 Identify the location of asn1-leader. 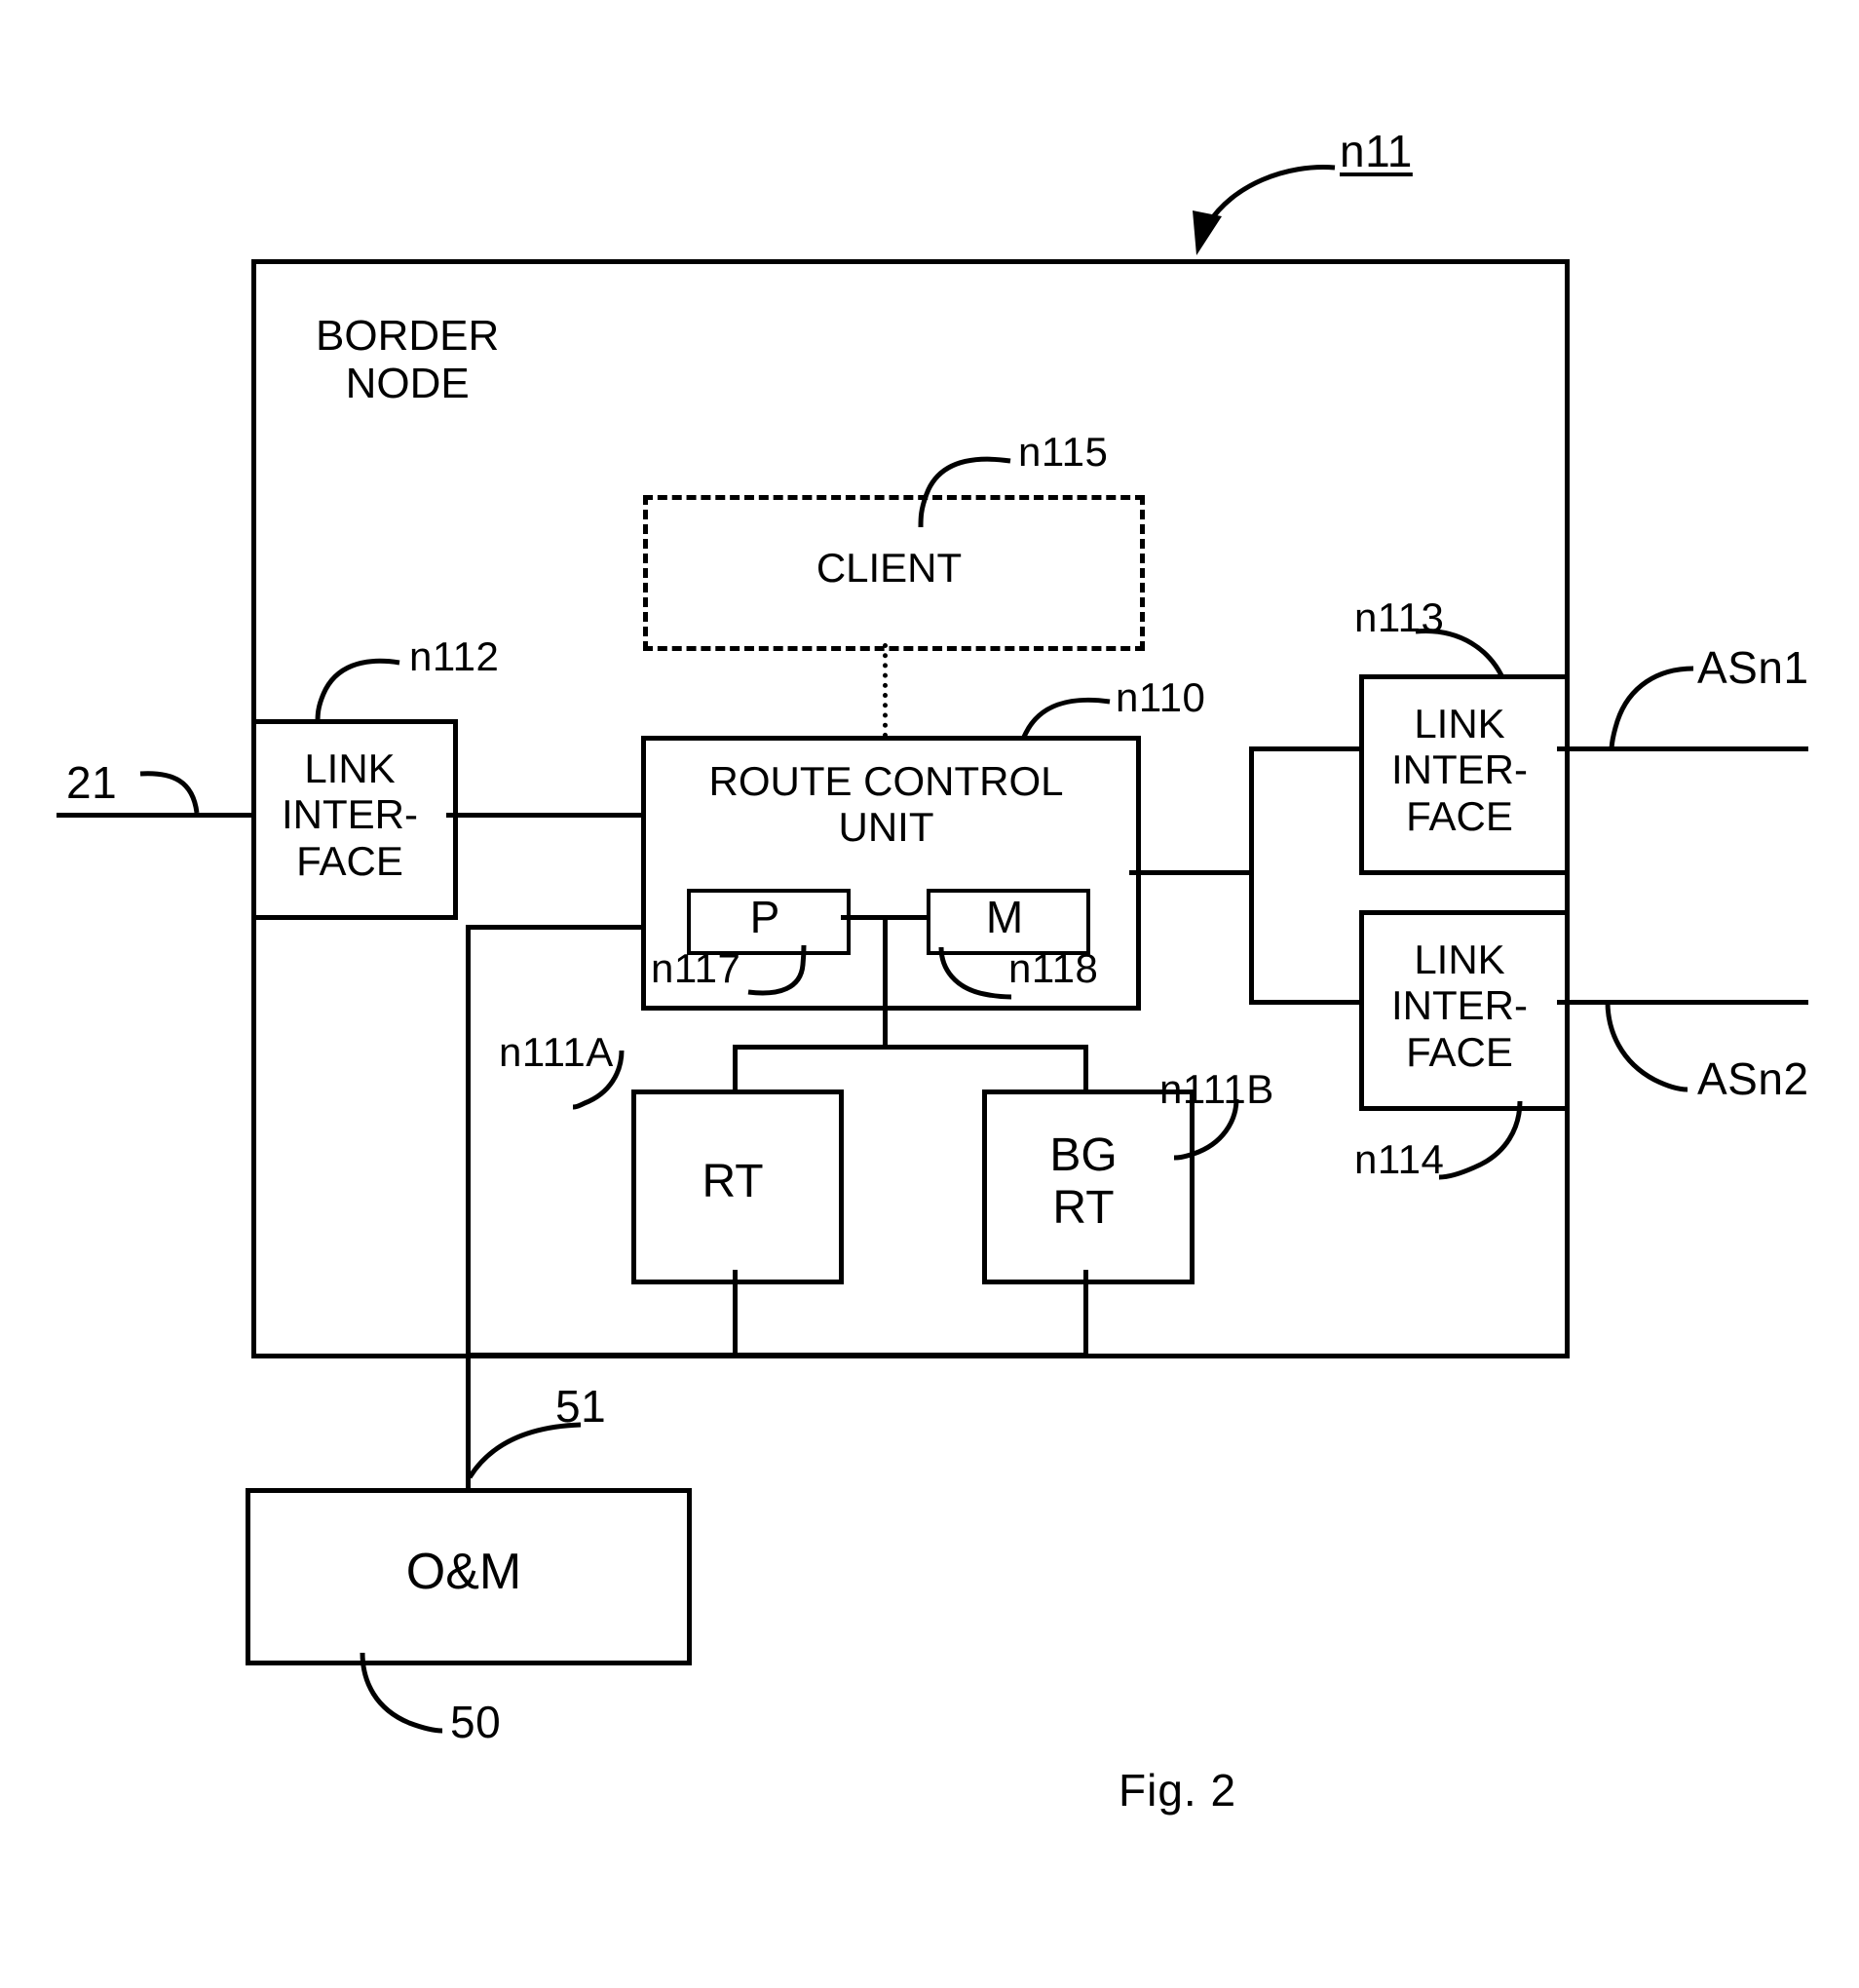
(1651, 708).